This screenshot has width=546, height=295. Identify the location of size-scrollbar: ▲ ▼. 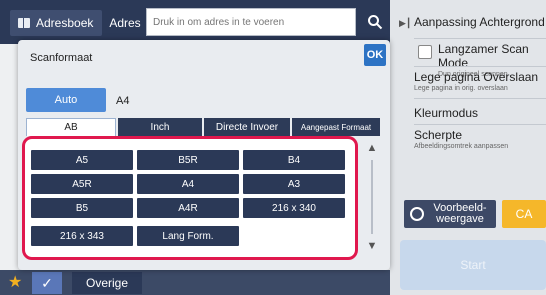
(372, 198).